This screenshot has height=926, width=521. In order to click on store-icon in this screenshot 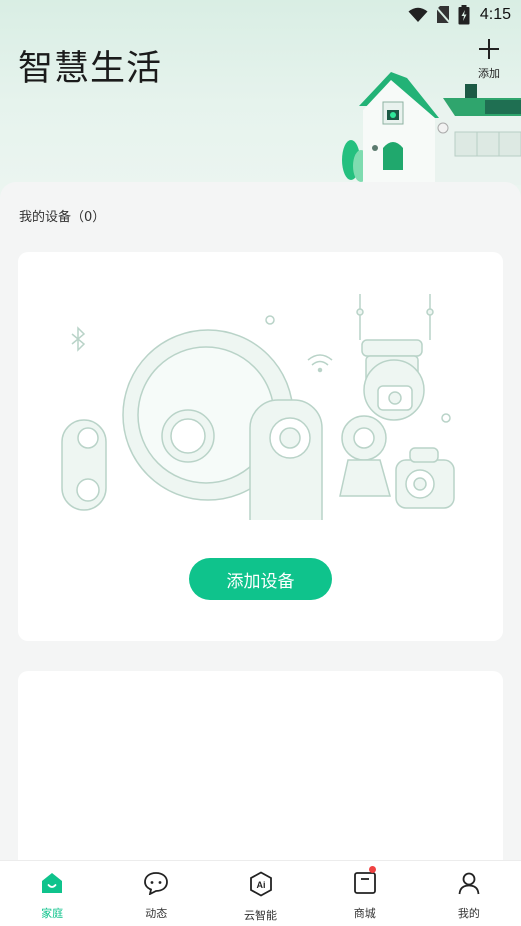, I will do `click(365, 885)`.